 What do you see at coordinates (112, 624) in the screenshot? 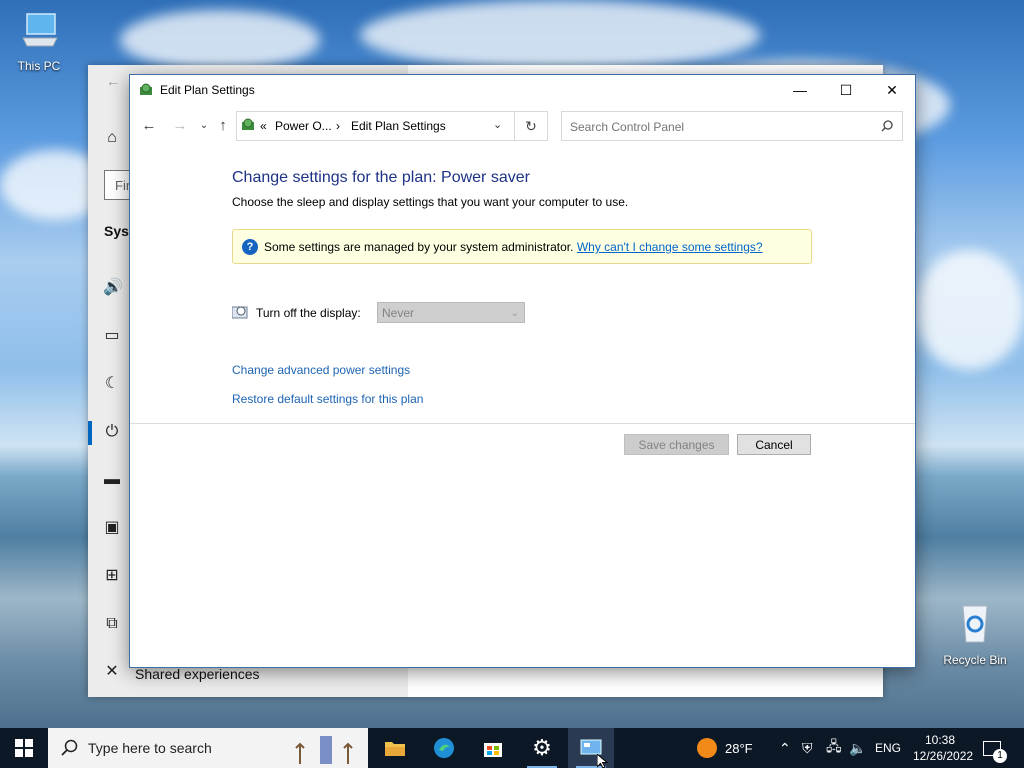
I see `multitasking-icon: ⧉` at bounding box center [112, 624].